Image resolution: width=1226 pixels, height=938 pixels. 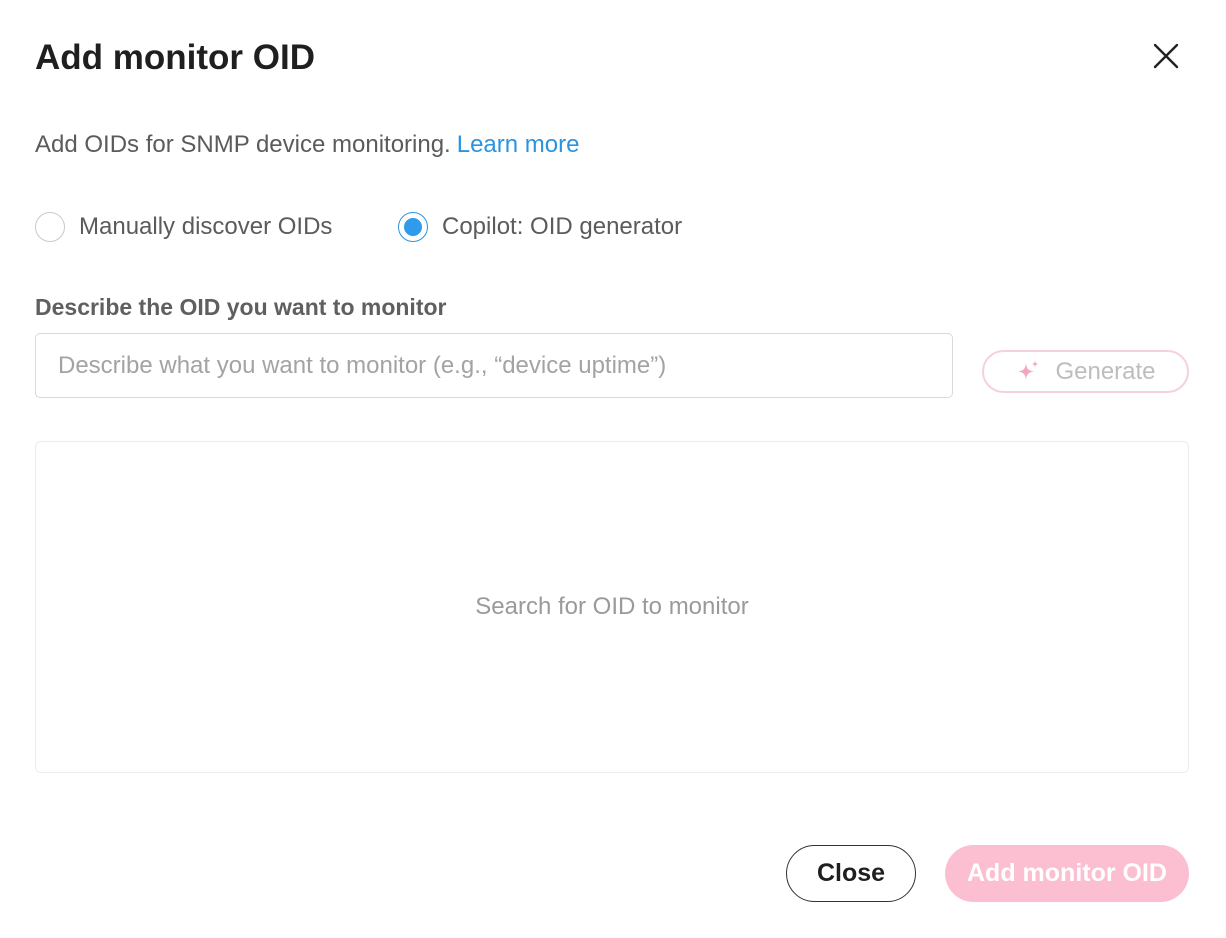 What do you see at coordinates (206, 226) in the screenshot?
I see `radio-manual-label: Manually discover OIDs` at bounding box center [206, 226].